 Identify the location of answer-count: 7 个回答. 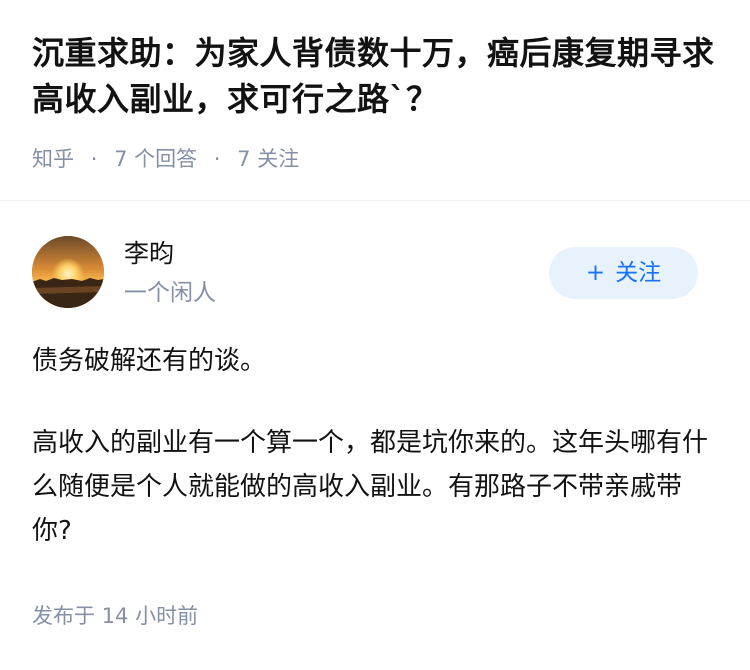
(155, 159).